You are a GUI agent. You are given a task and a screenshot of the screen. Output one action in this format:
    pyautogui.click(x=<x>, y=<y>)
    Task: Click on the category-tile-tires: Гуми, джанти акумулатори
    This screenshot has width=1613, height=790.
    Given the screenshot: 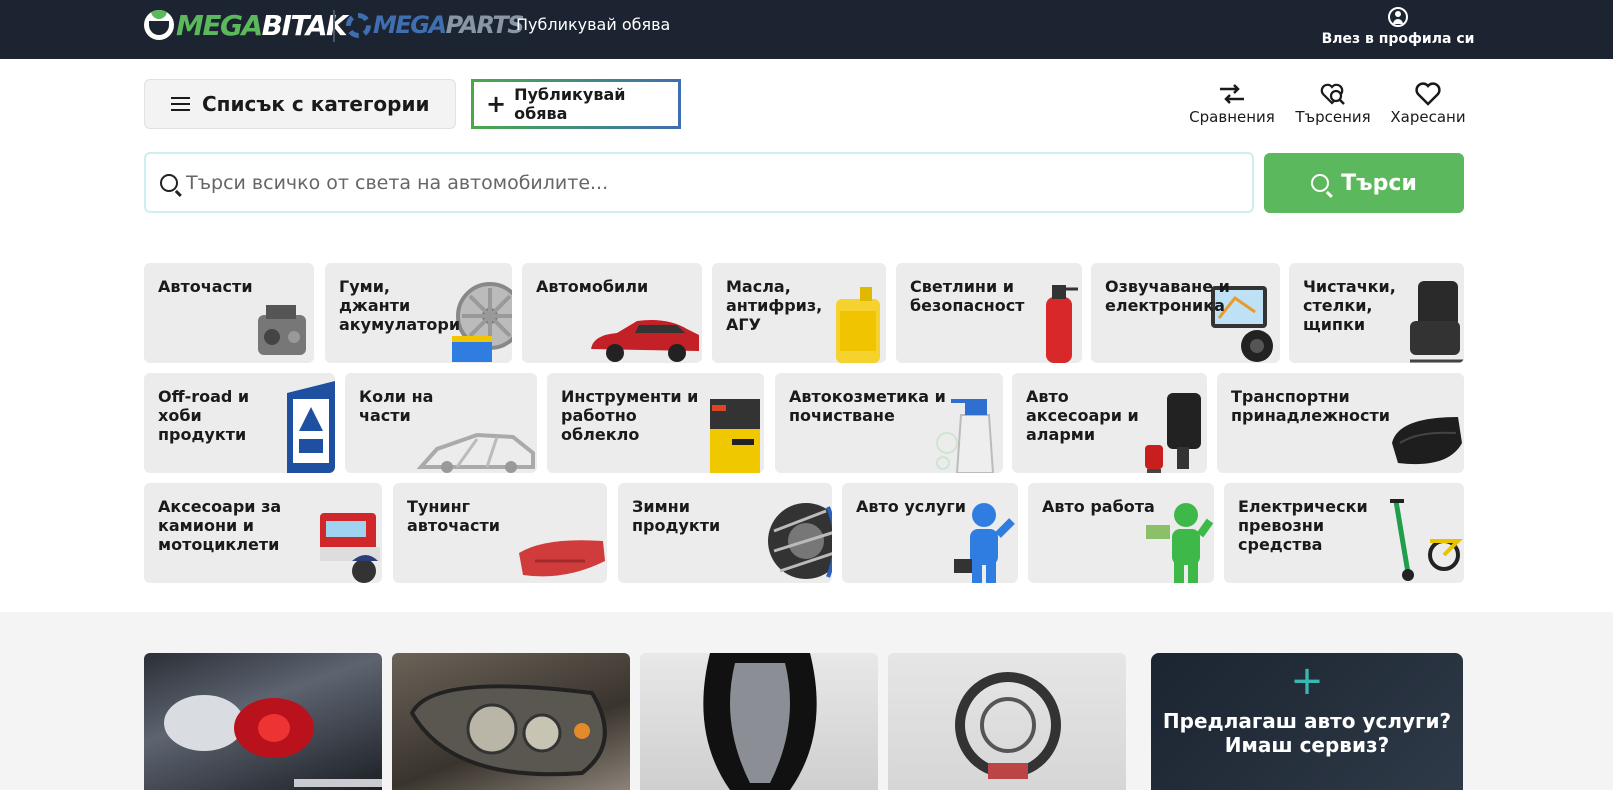 What is the action you would take?
    pyautogui.click(x=418, y=313)
    